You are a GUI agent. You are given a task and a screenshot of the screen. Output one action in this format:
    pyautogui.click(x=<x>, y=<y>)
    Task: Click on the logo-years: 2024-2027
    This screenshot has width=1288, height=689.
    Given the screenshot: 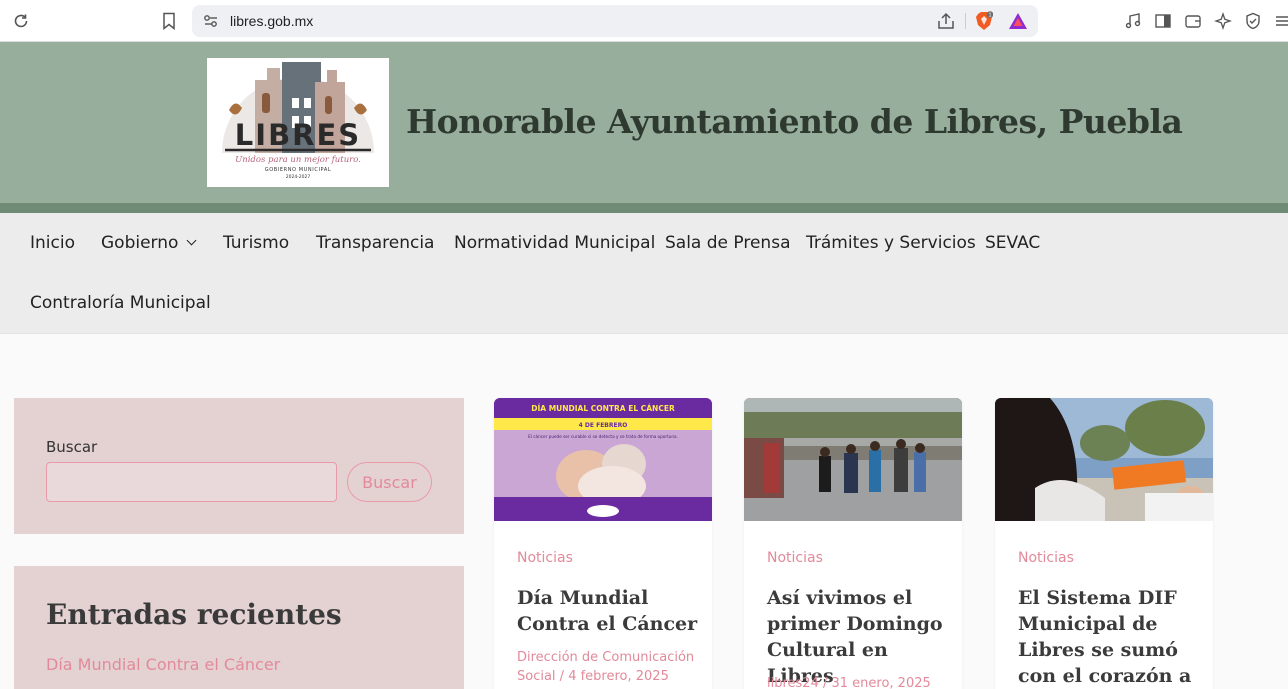 What is the action you would take?
    pyautogui.click(x=298, y=177)
    